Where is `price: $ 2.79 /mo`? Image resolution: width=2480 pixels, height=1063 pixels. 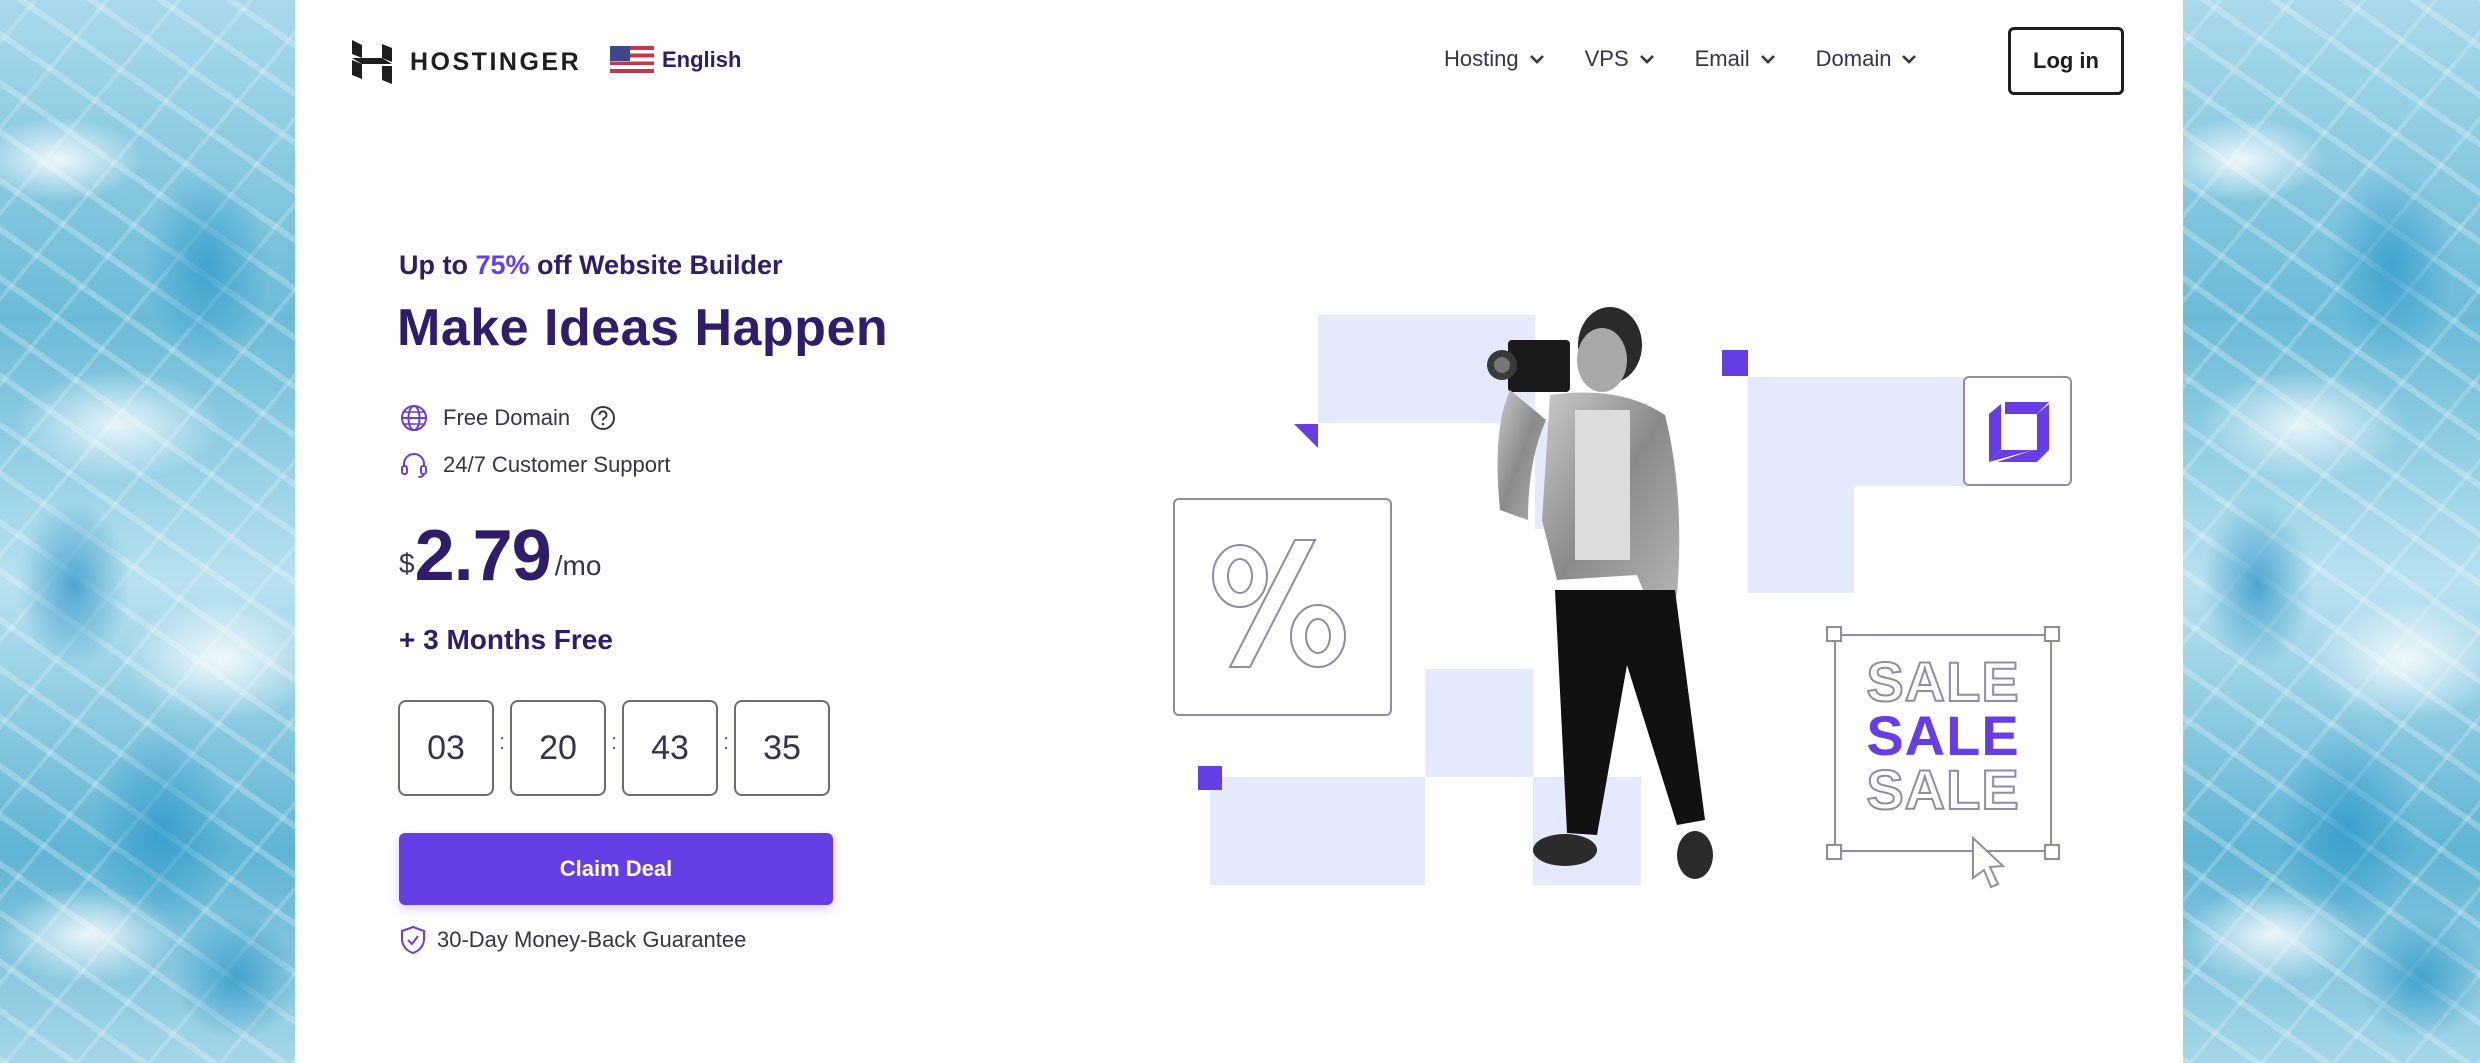 price: $ 2.79 /mo is located at coordinates (500, 556).